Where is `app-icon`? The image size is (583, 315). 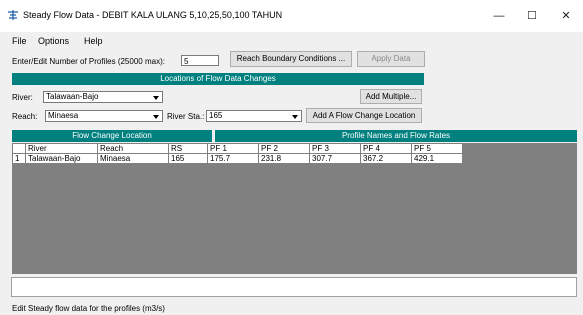
app-icon is located at coordinates (13, 15).